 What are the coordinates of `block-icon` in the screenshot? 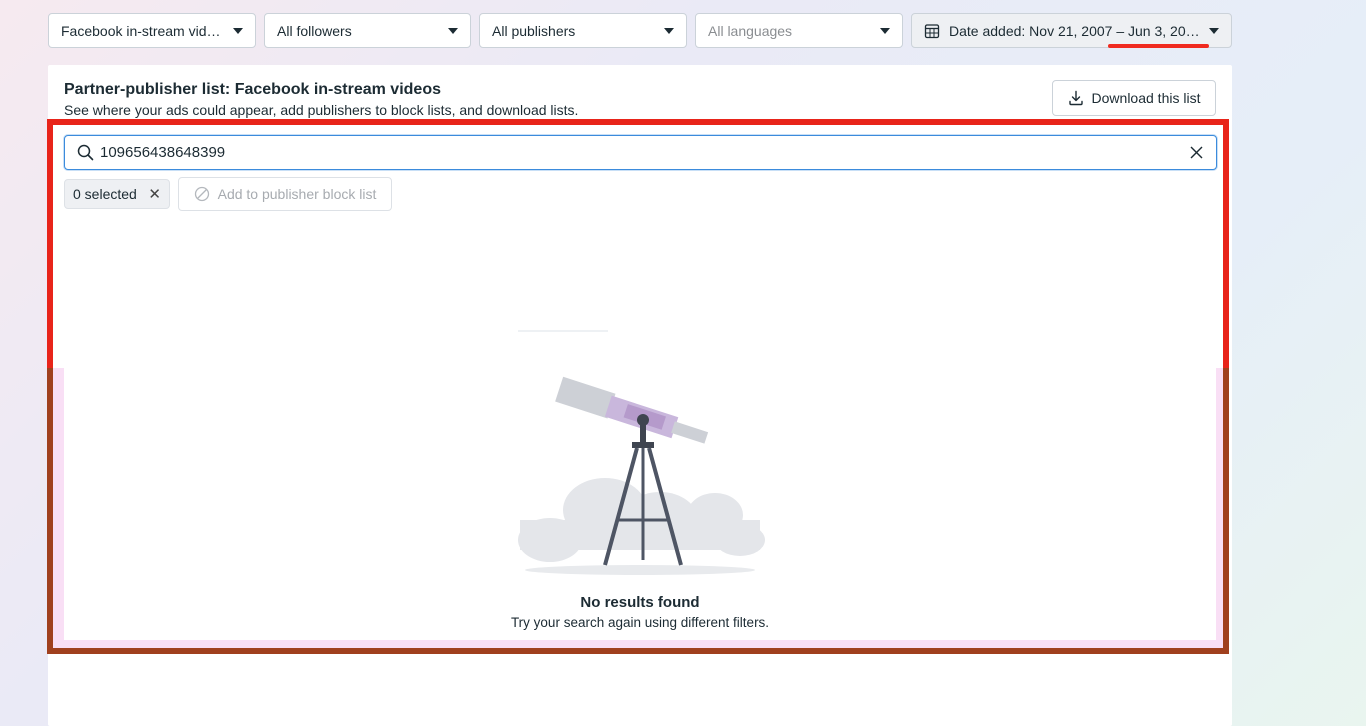 It's located at (201, 194).